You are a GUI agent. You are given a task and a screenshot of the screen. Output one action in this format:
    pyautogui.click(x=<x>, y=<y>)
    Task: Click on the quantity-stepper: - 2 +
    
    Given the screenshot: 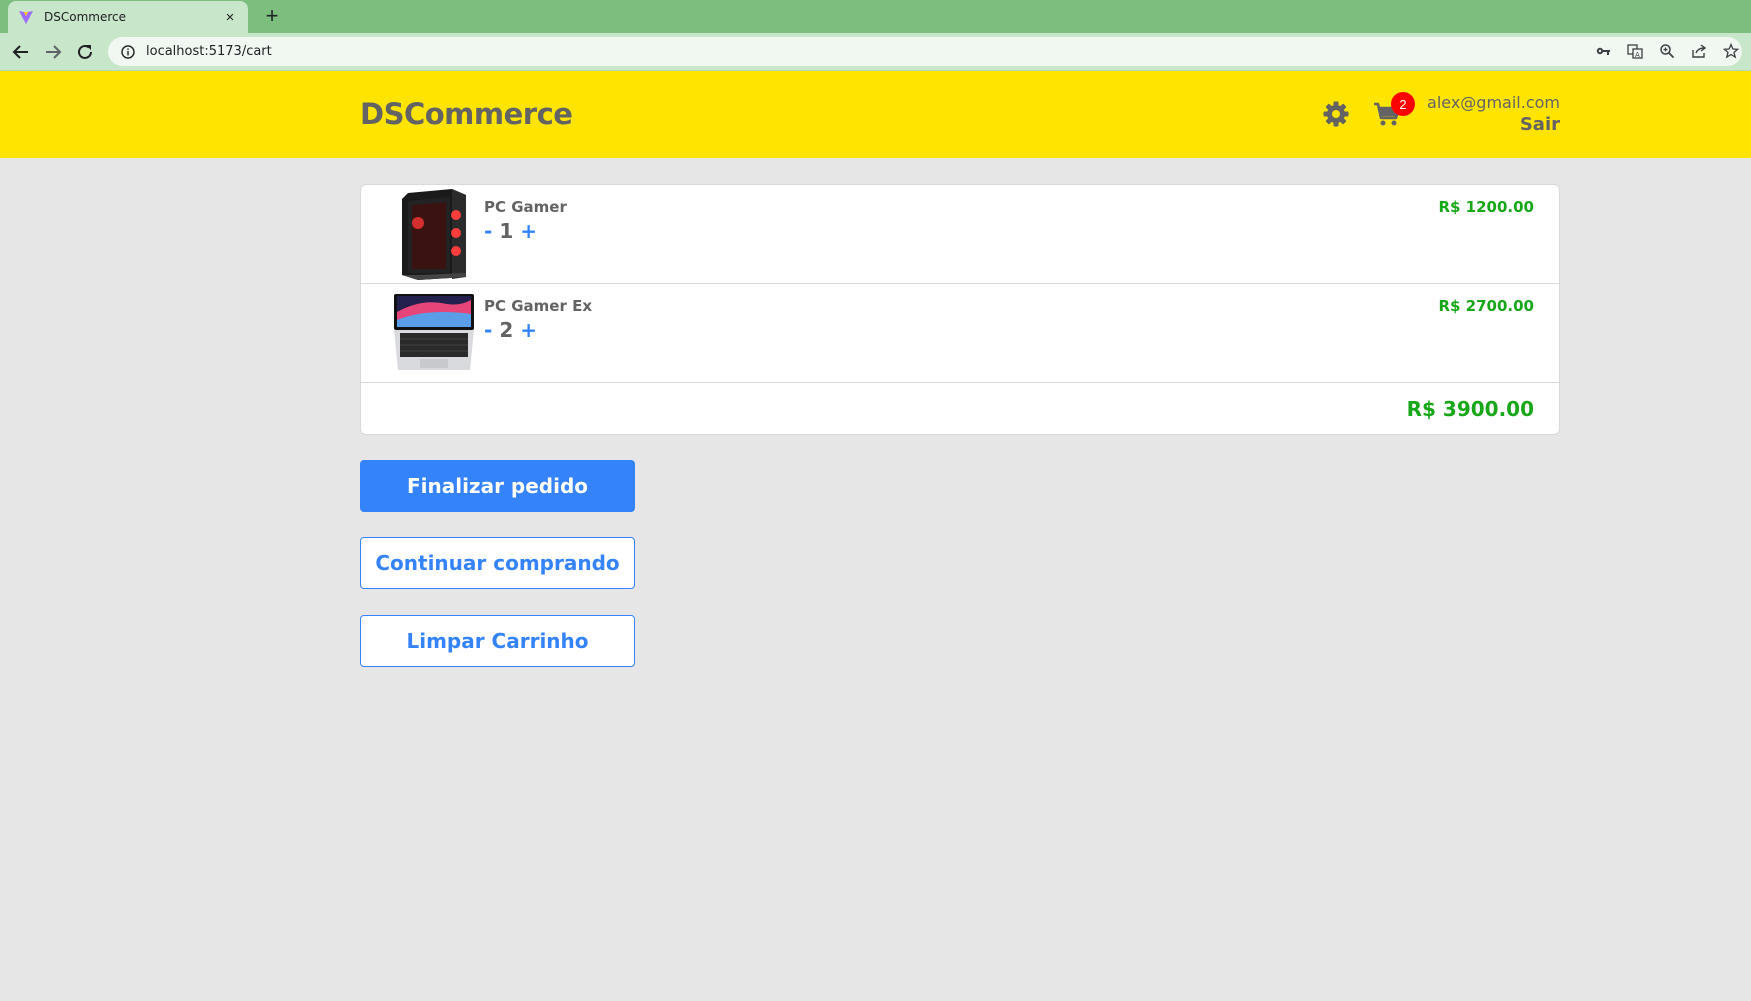 What is the action you would take?
    pyautogui.click(x=510, y=330)
    